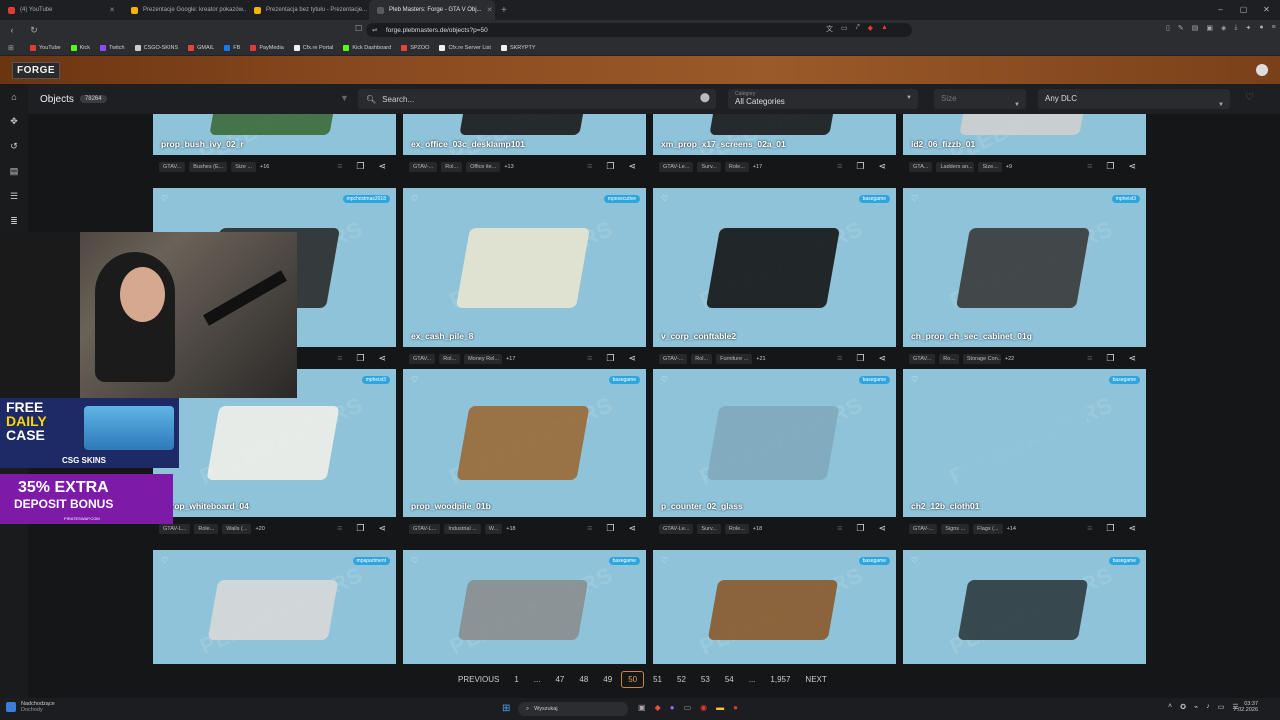 This screenshot has height=720, width=1280. Describe the element at coordinates (757, 529) in the screenshot. I see `more-tags-count: +18` at that location.